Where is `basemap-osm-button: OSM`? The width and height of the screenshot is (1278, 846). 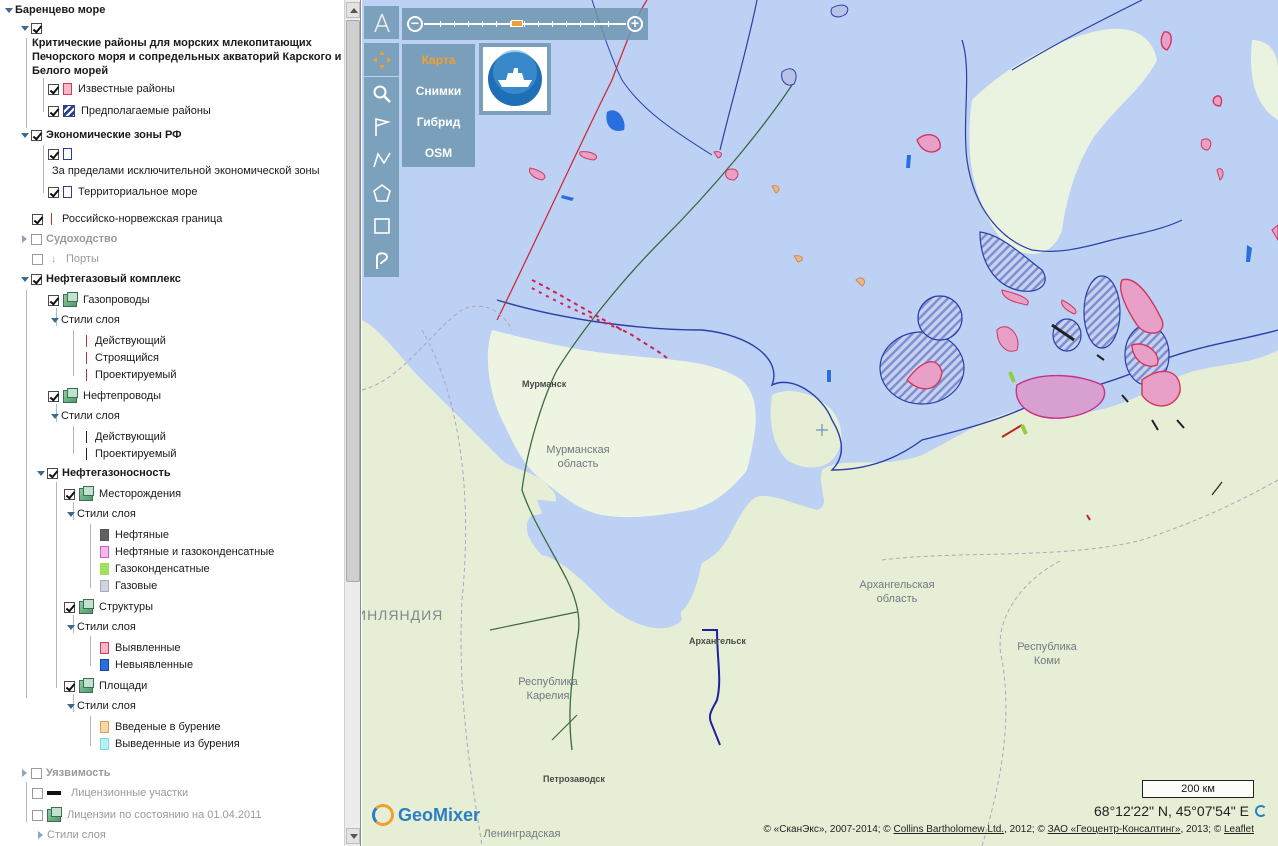 basemap-osm-button: OSM is located at coordinates (438, 152).